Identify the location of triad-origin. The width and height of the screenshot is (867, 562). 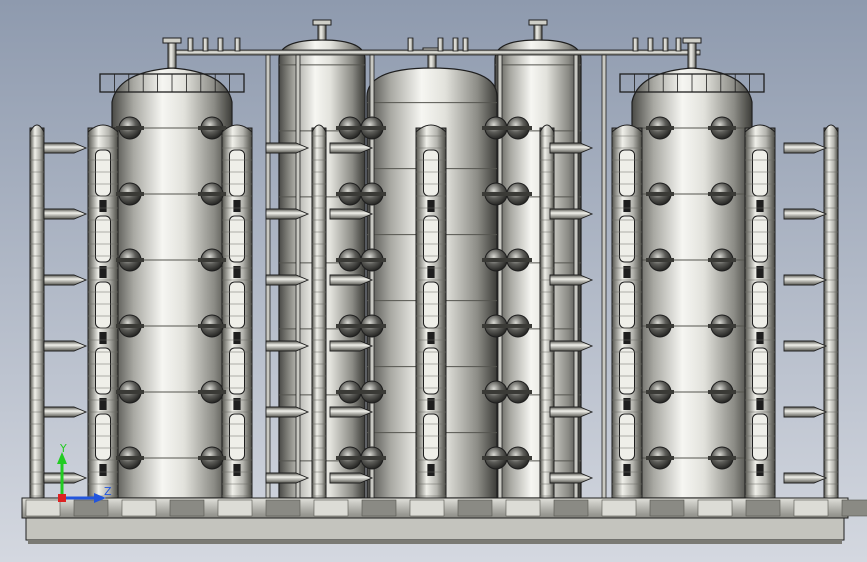
(62, 498).